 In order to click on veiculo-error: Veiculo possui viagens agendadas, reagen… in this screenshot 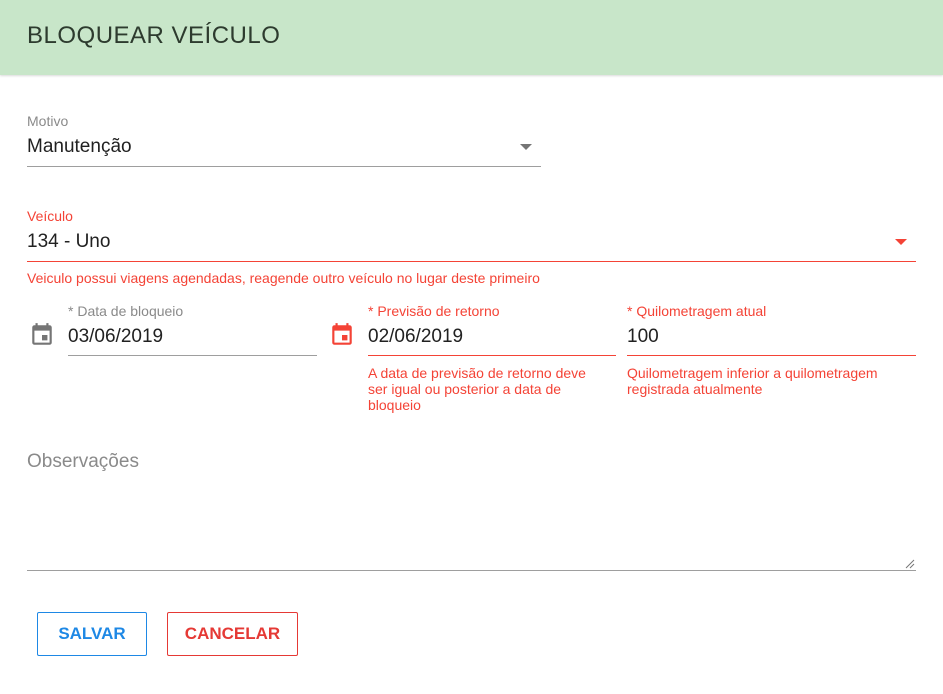, I will do `click(283, 278)`.